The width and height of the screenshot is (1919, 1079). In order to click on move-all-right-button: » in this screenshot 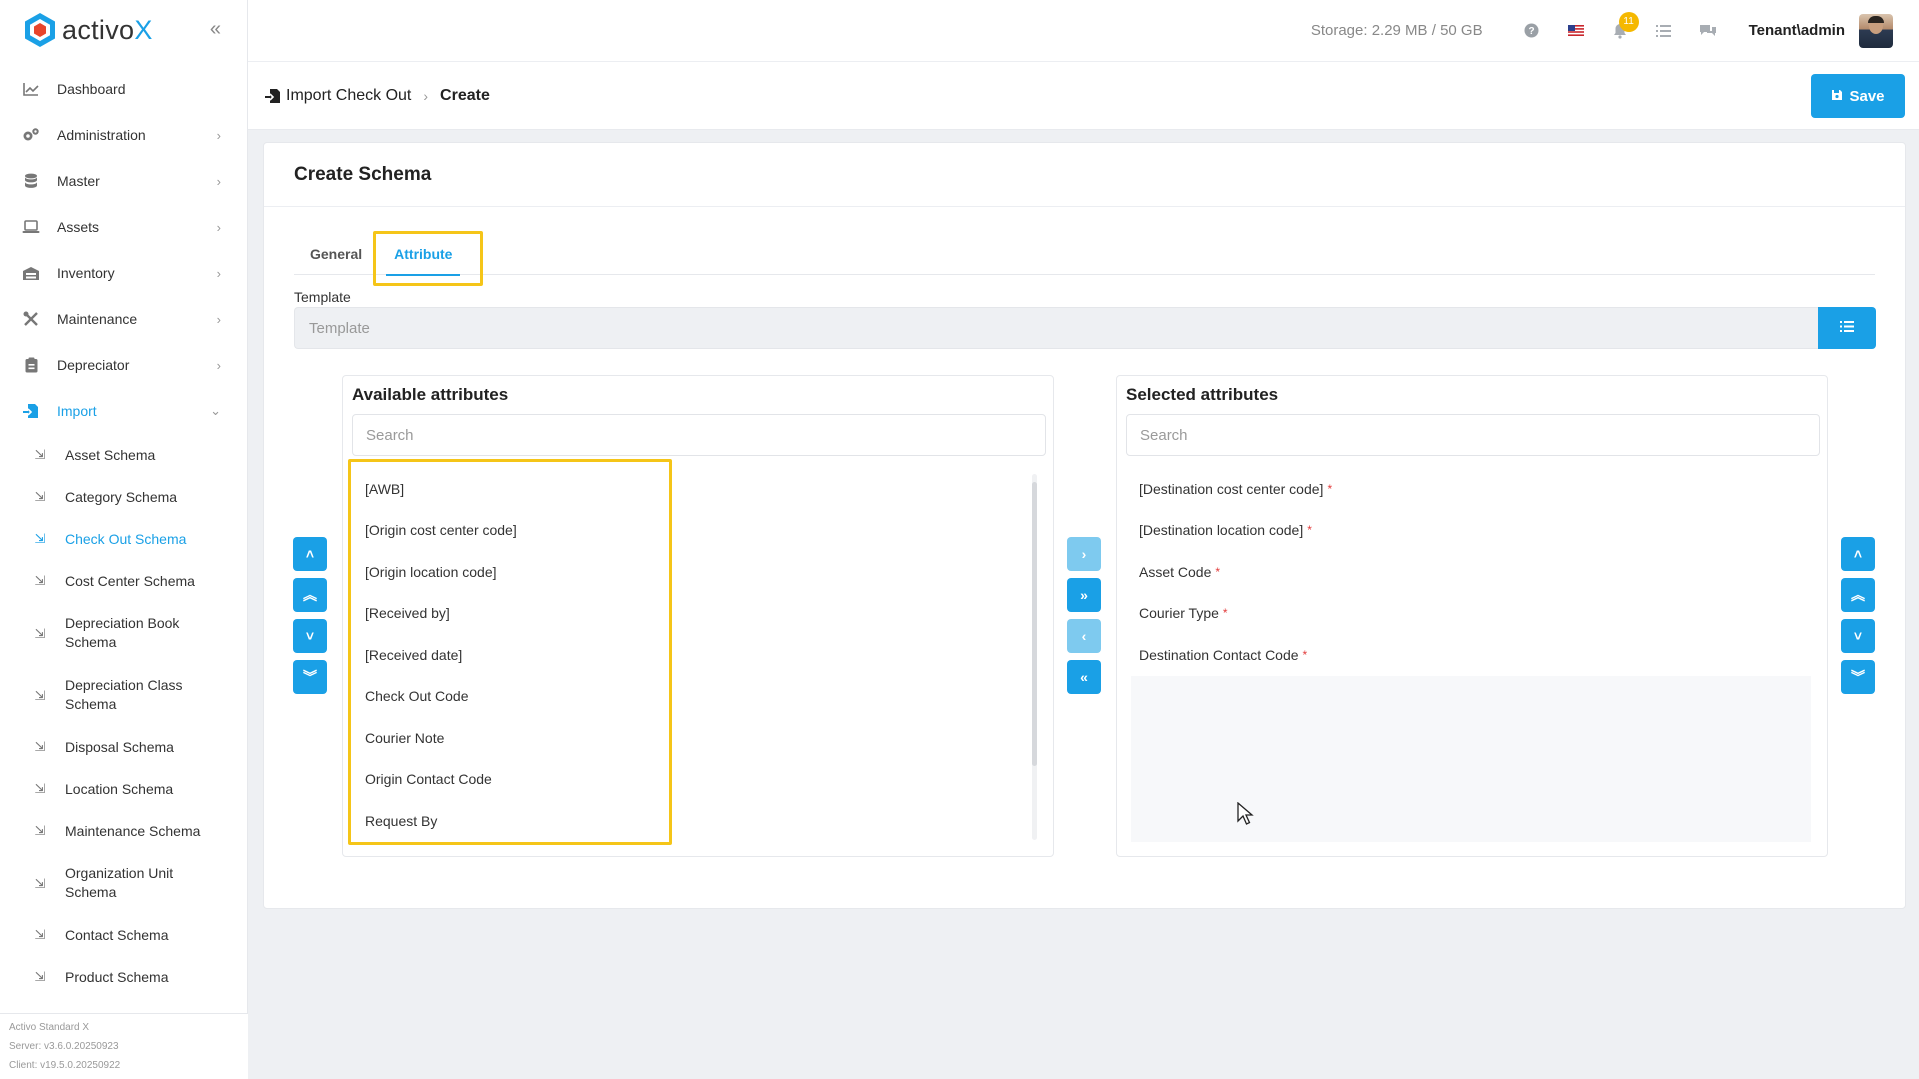, I will do `click(1084, 595)`.